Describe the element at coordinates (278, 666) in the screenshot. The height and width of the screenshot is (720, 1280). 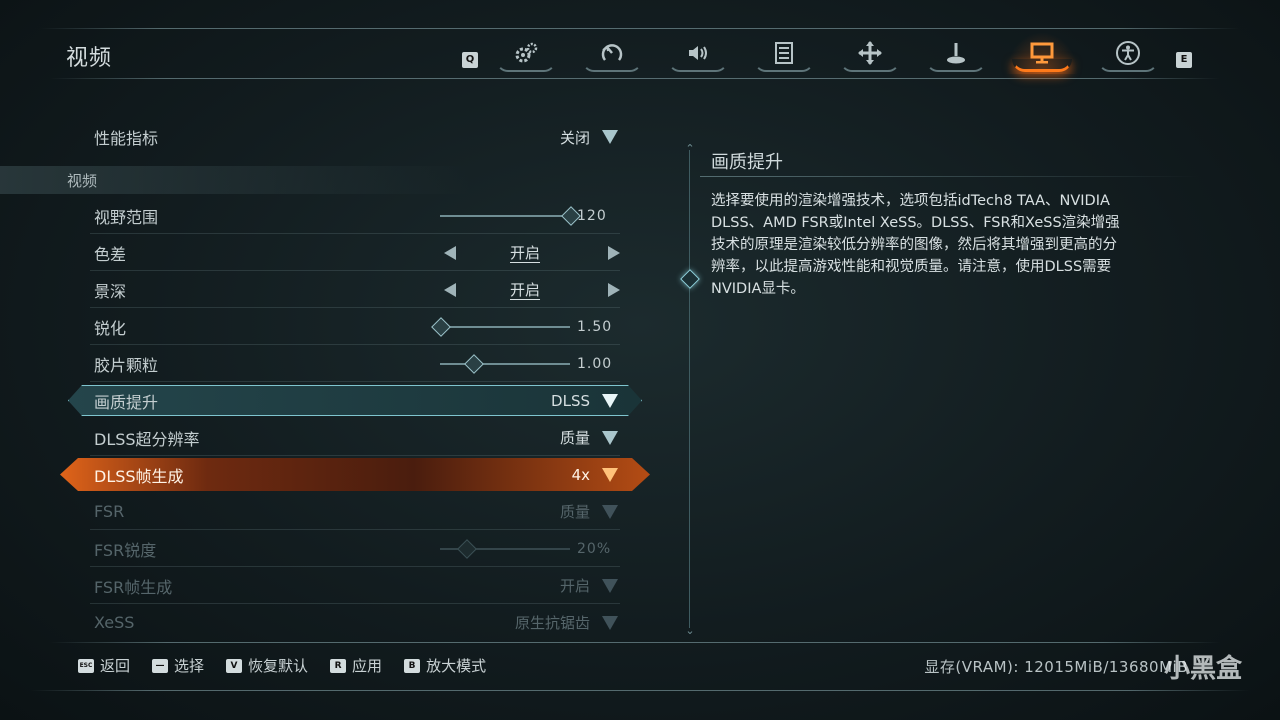
I see `reset-label: 恢复默认` at that location.